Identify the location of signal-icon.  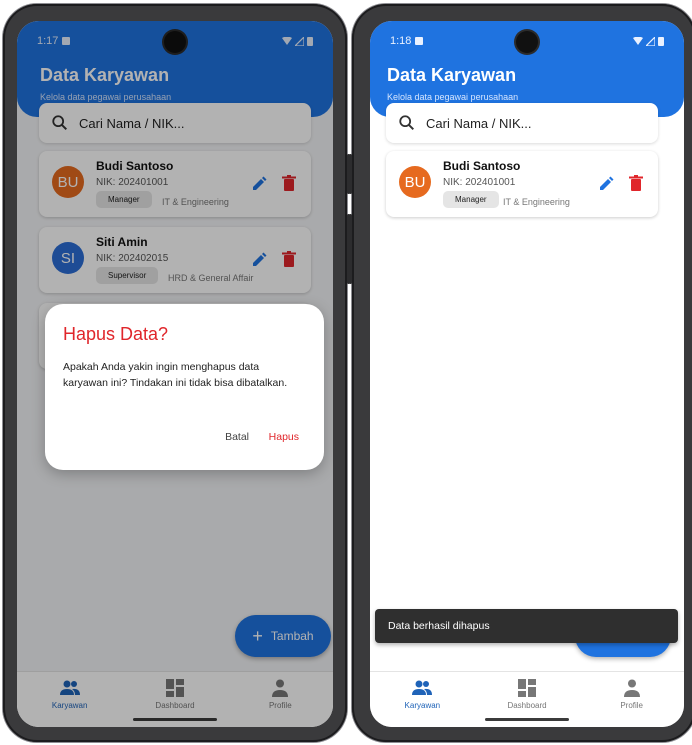
(650, 41).